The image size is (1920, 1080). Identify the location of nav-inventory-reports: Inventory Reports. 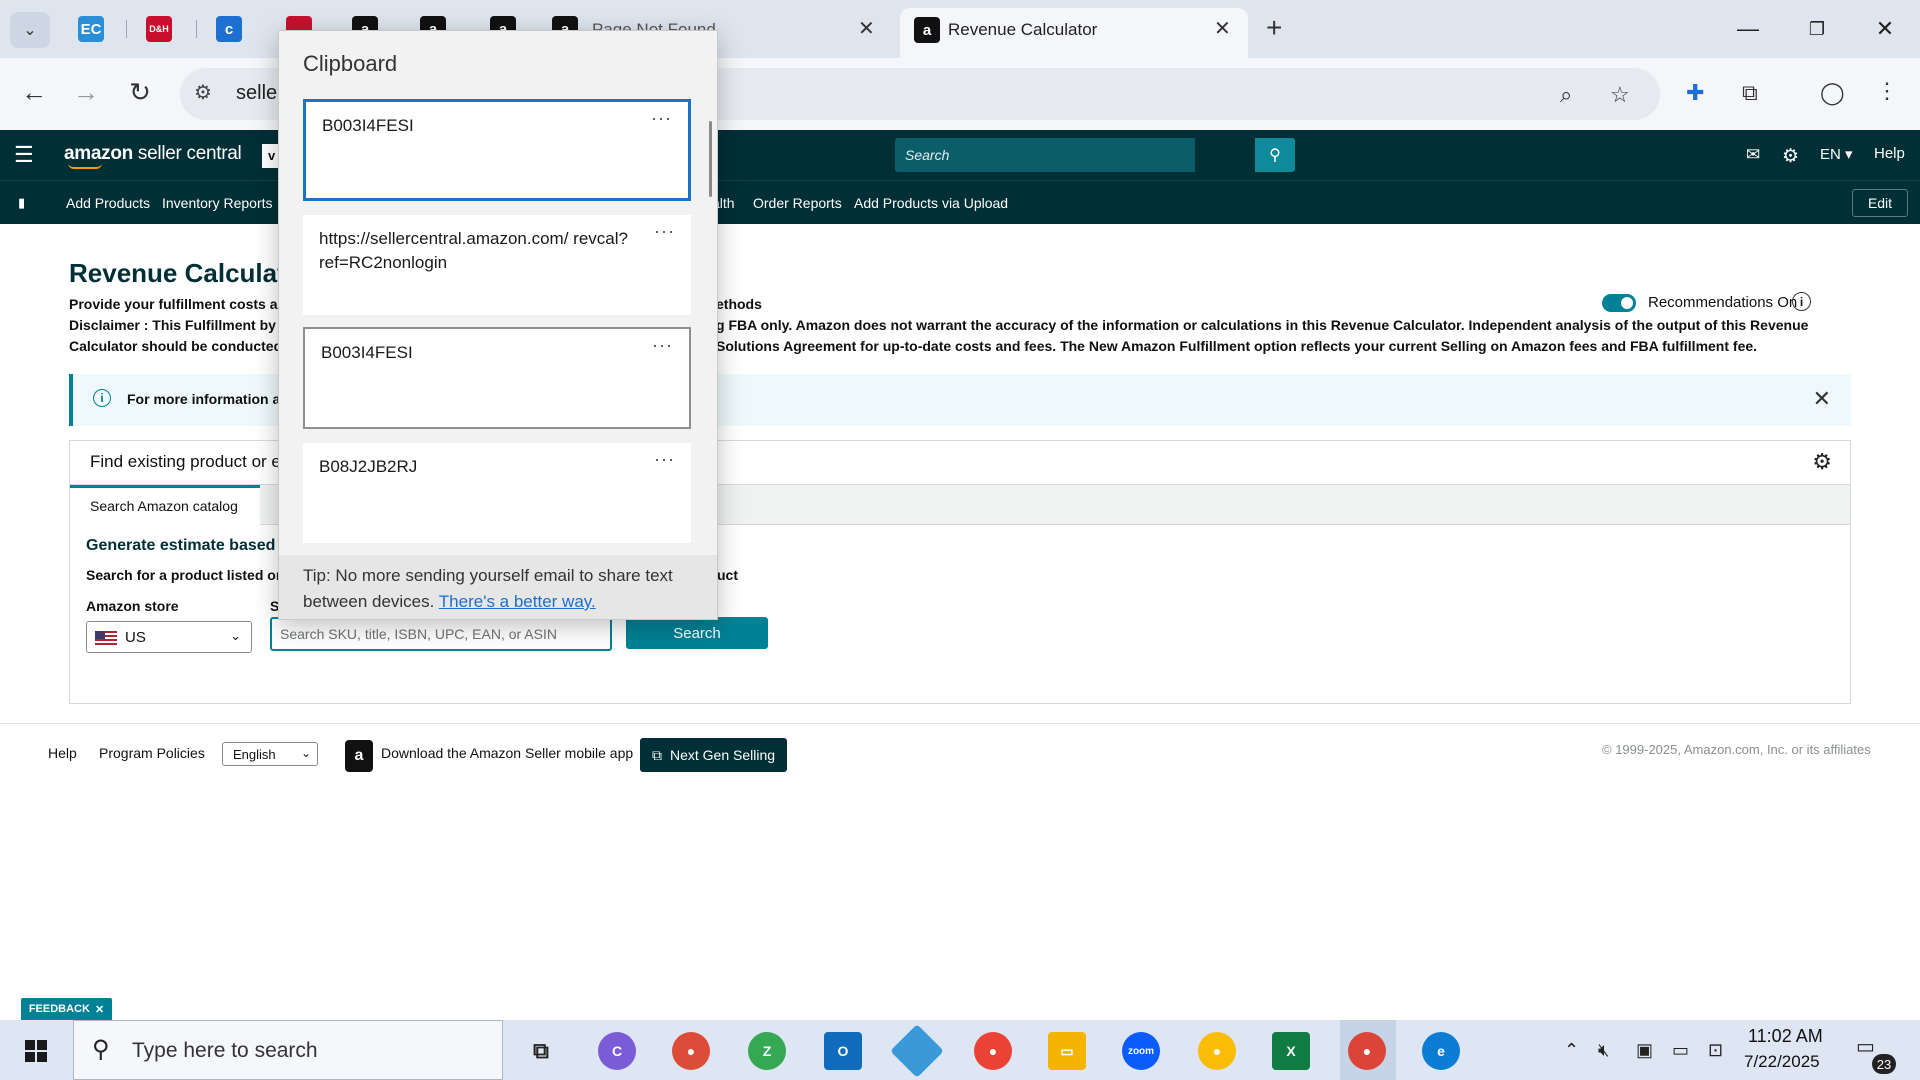
(217, 203).